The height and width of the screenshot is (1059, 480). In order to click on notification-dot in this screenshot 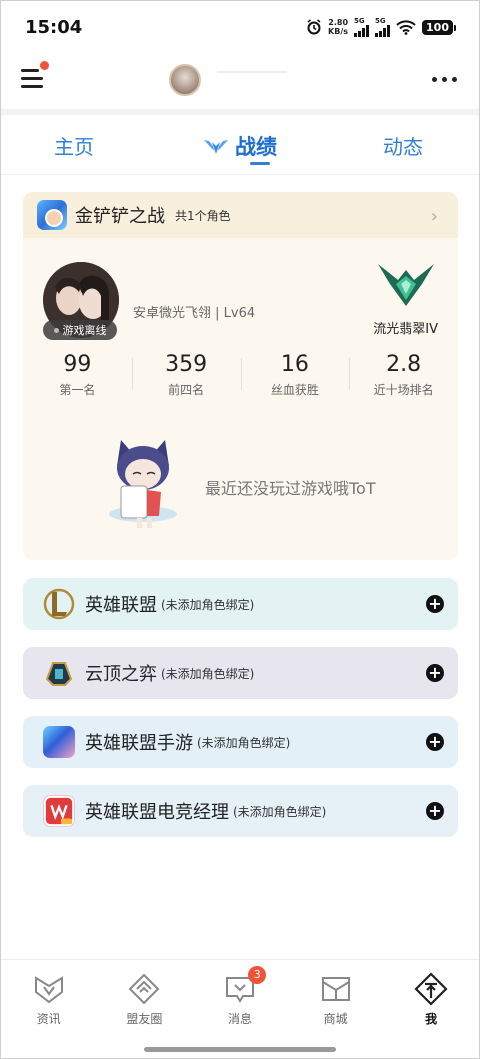, I will do `click(44, 65)`.